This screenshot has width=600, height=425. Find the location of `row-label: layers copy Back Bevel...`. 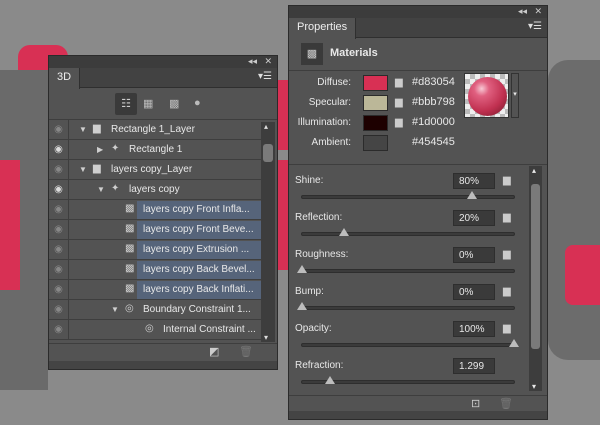

row-label: layers copy Back Bevel... is located at coordinates (199, 269).